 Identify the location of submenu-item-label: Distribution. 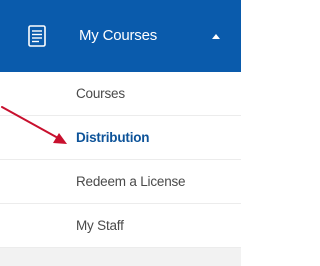
(113, 137).